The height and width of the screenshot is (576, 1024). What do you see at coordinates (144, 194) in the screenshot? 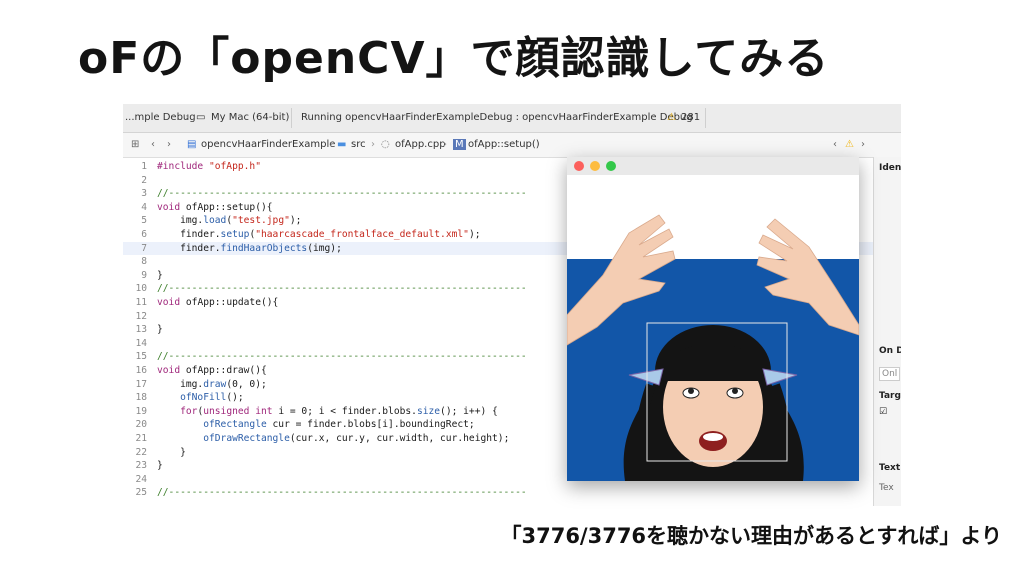
I see `line-number: 3` at bounding box center [144, 194].